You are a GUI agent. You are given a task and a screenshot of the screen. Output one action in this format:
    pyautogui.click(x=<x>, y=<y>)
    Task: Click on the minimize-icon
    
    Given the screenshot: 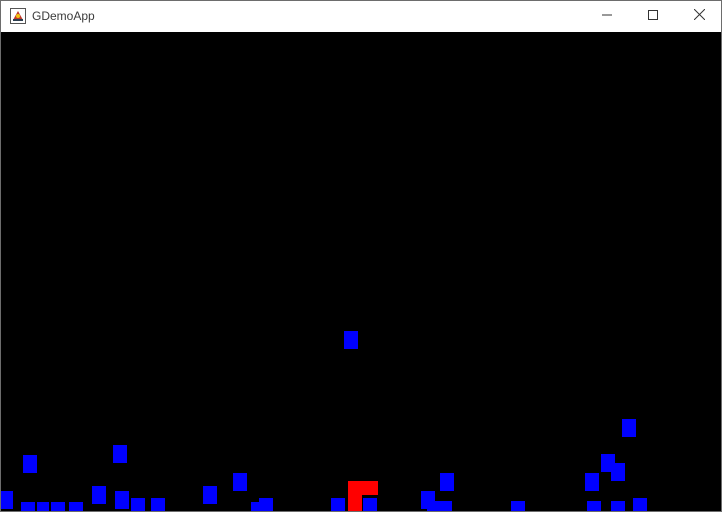 What is the action you would take?
    pyautogui.click(x=607, y=16)
    